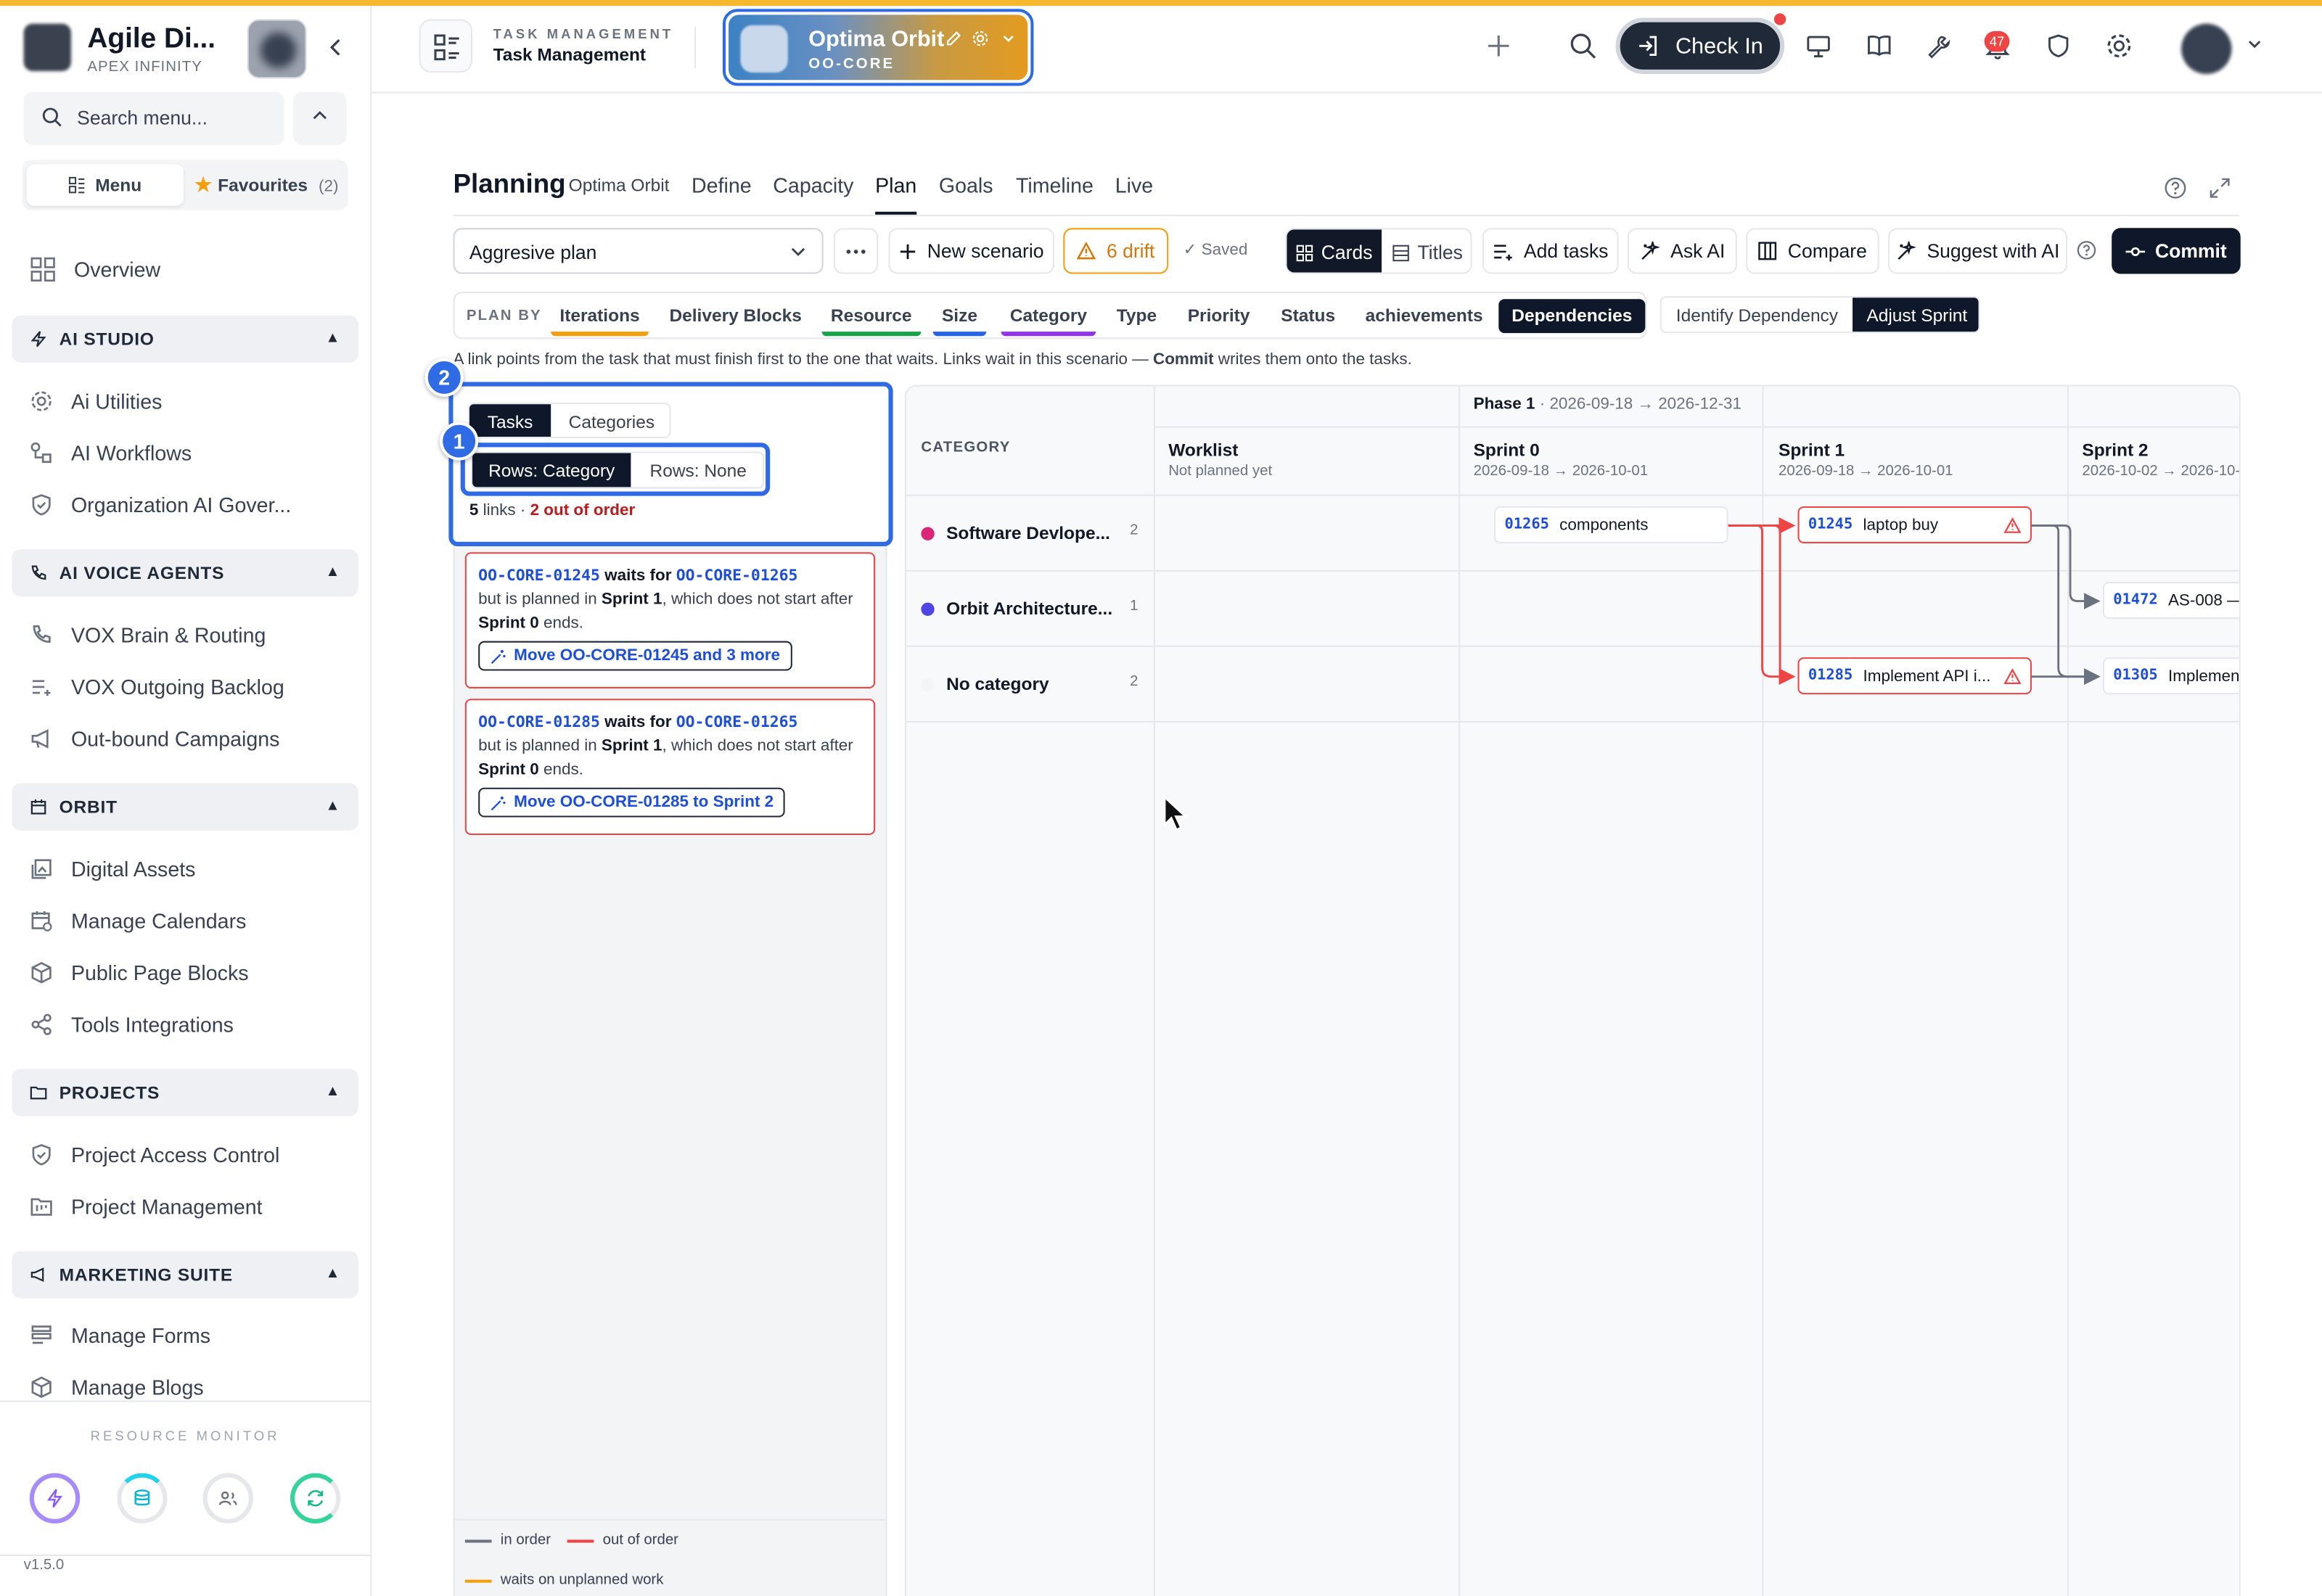  I want to click on sidebar-item-tools-integrations: Tools Integrations, so click(132, 1024).